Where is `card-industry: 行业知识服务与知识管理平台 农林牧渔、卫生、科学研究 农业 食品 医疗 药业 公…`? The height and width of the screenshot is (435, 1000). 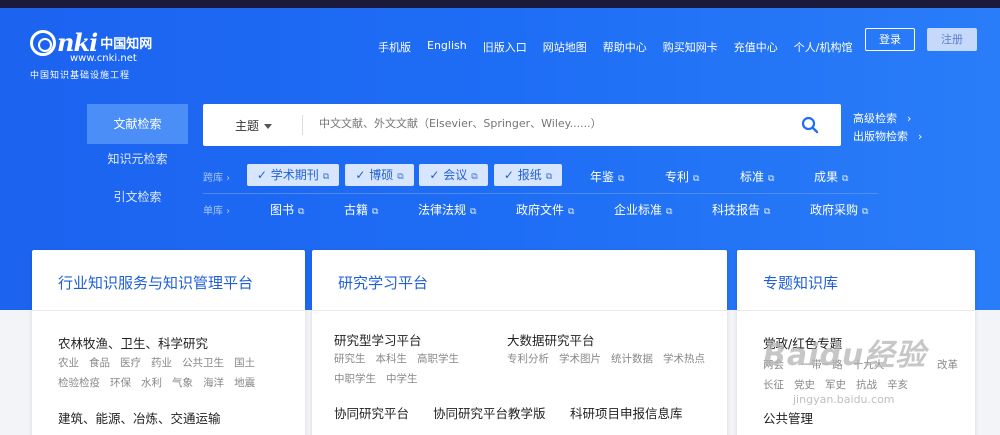
card-industry: 行业知识服务与知识管理平台 农林牧渔、卫生、科学研究 农业 食品 医疗 药业 公… is located at coordinates (168, 342).